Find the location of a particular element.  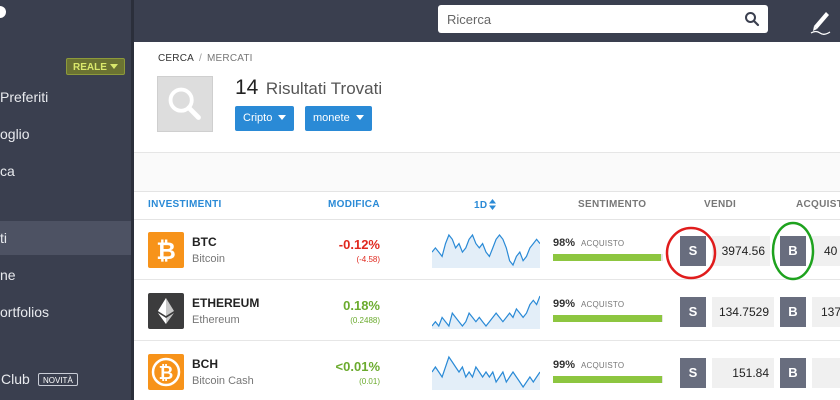

col-sell: VENDI is located at coordinates (720, 204).